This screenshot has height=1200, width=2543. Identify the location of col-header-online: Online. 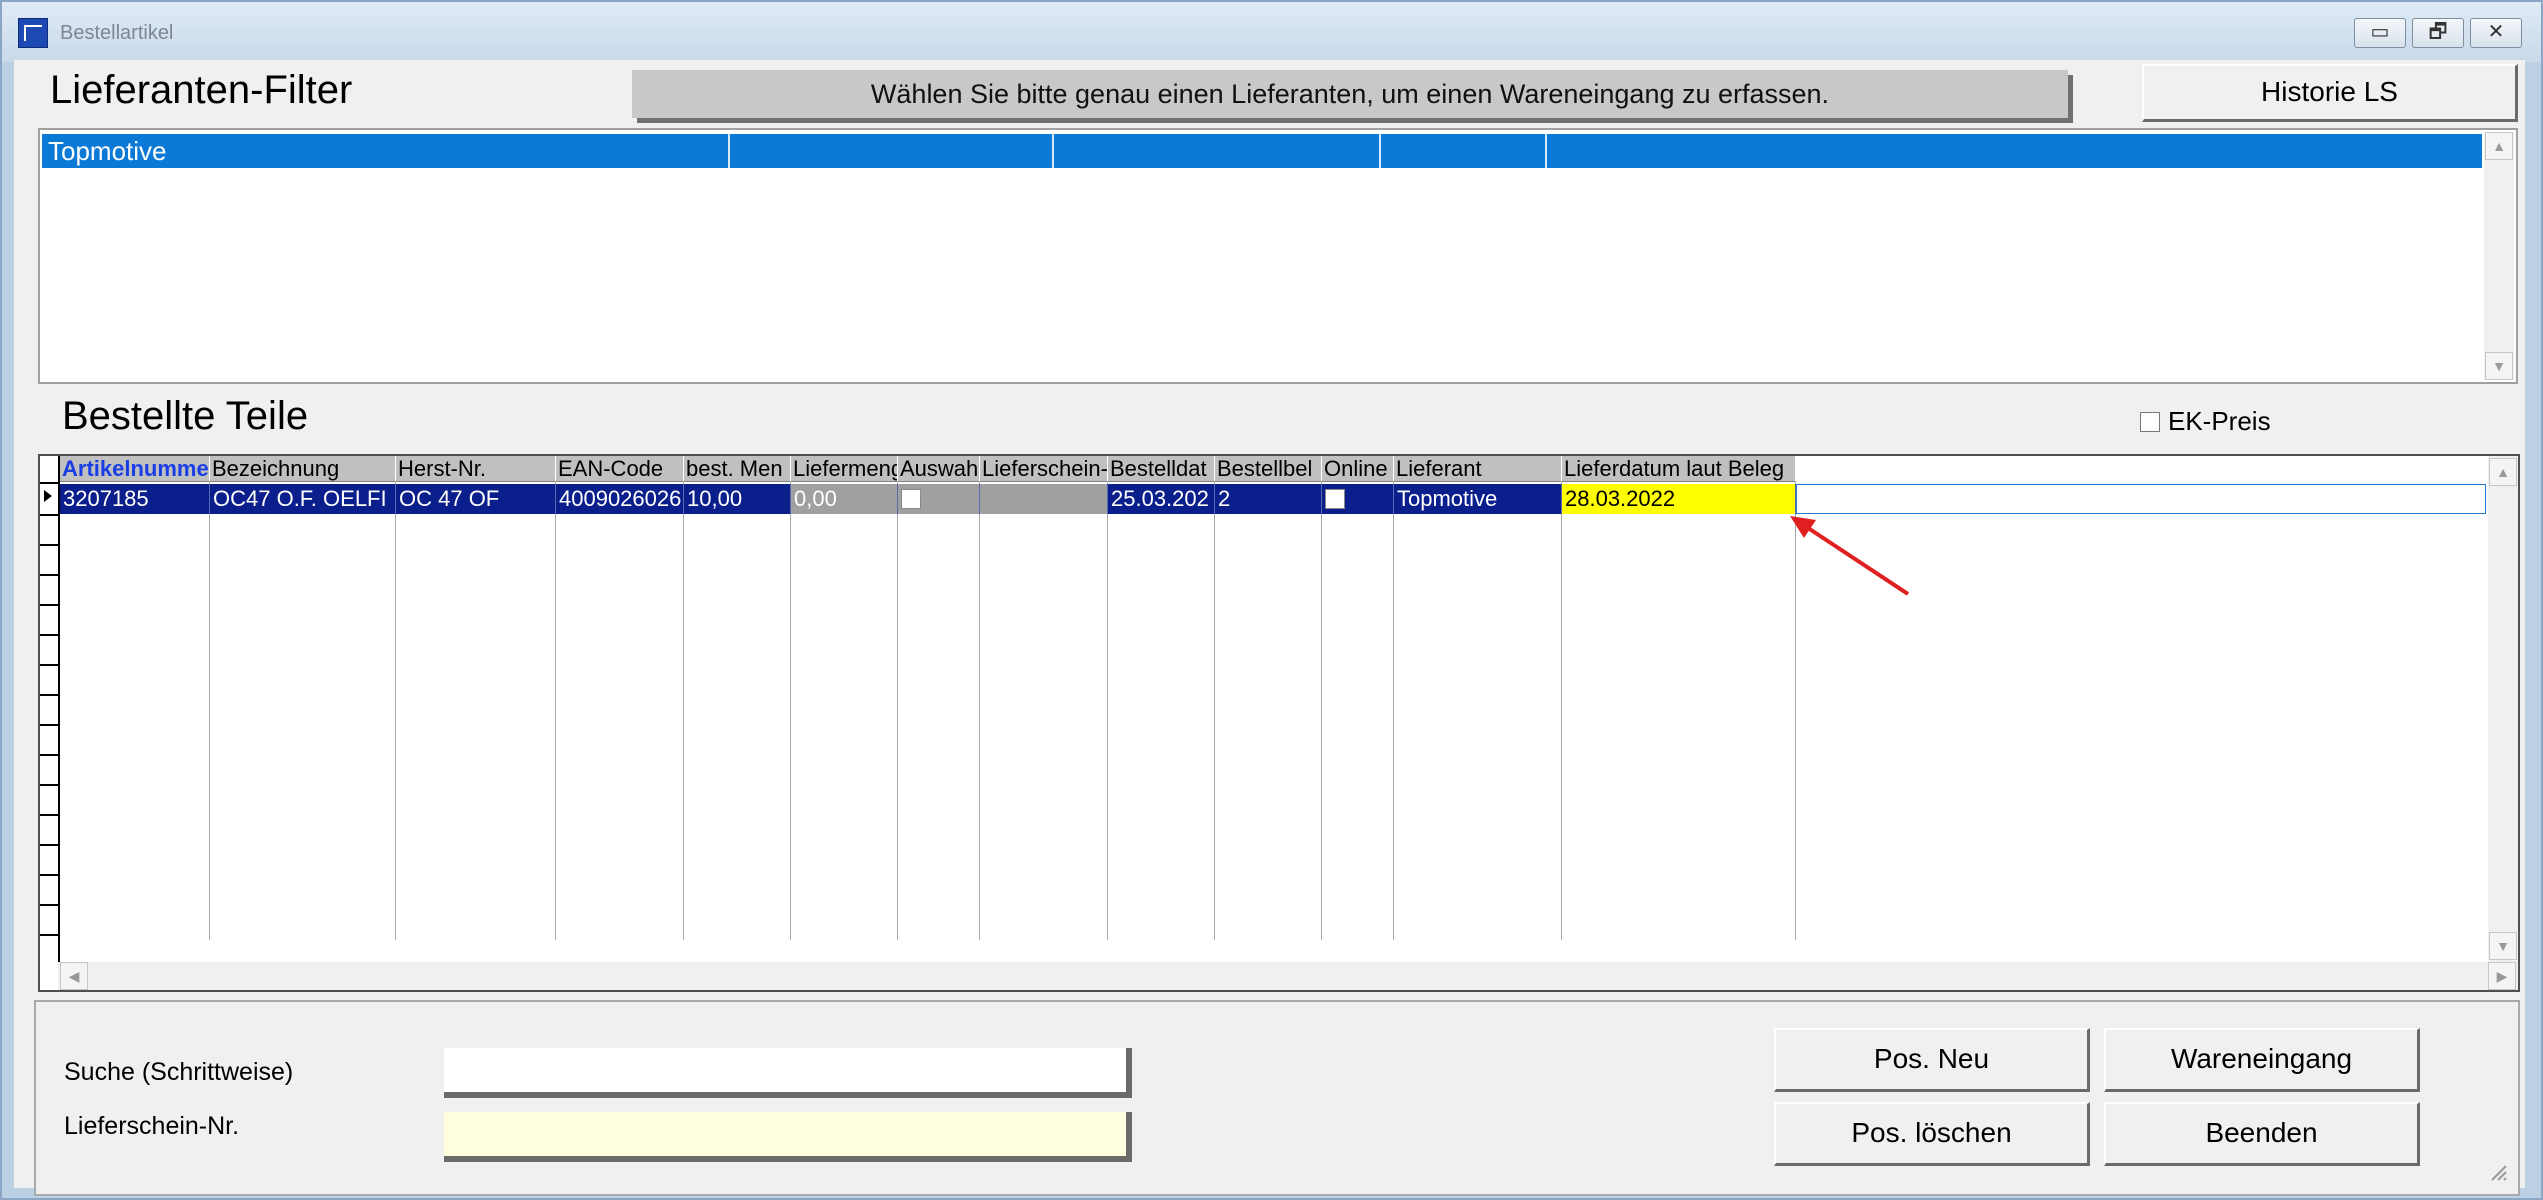
(1358, 469).